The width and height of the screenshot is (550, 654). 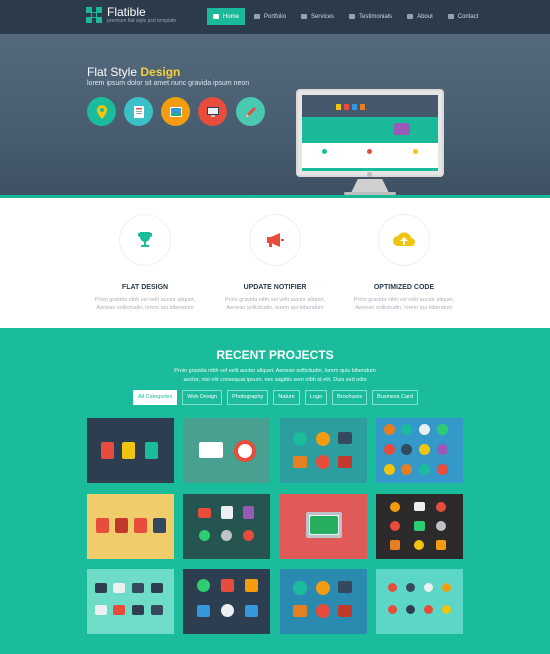 I want to click on apple-logo-icon, so click(x=369, y=174).